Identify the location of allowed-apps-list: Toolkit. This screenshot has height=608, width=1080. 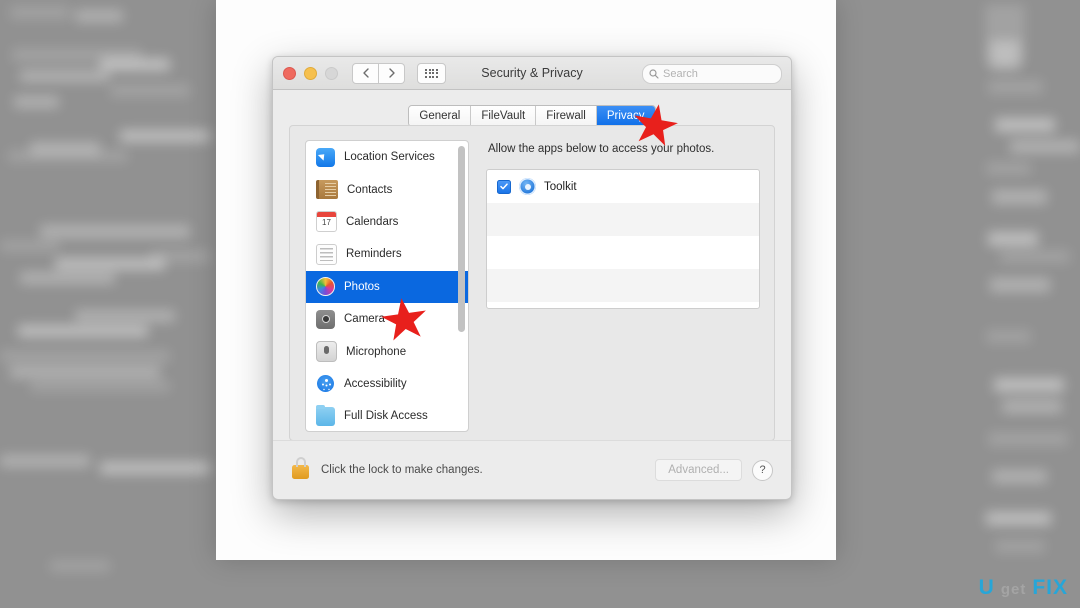
(623, 239).